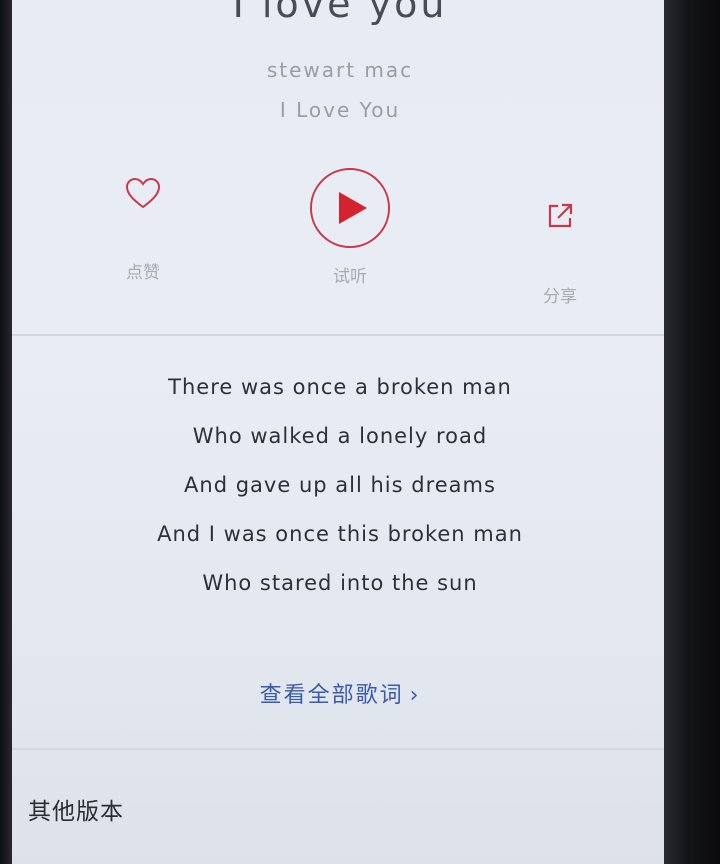  What do you see at coordinates (340, 387) in the screenshot?
I see `lyric-line: There was once a broken man` at bounding box center [340, 387].